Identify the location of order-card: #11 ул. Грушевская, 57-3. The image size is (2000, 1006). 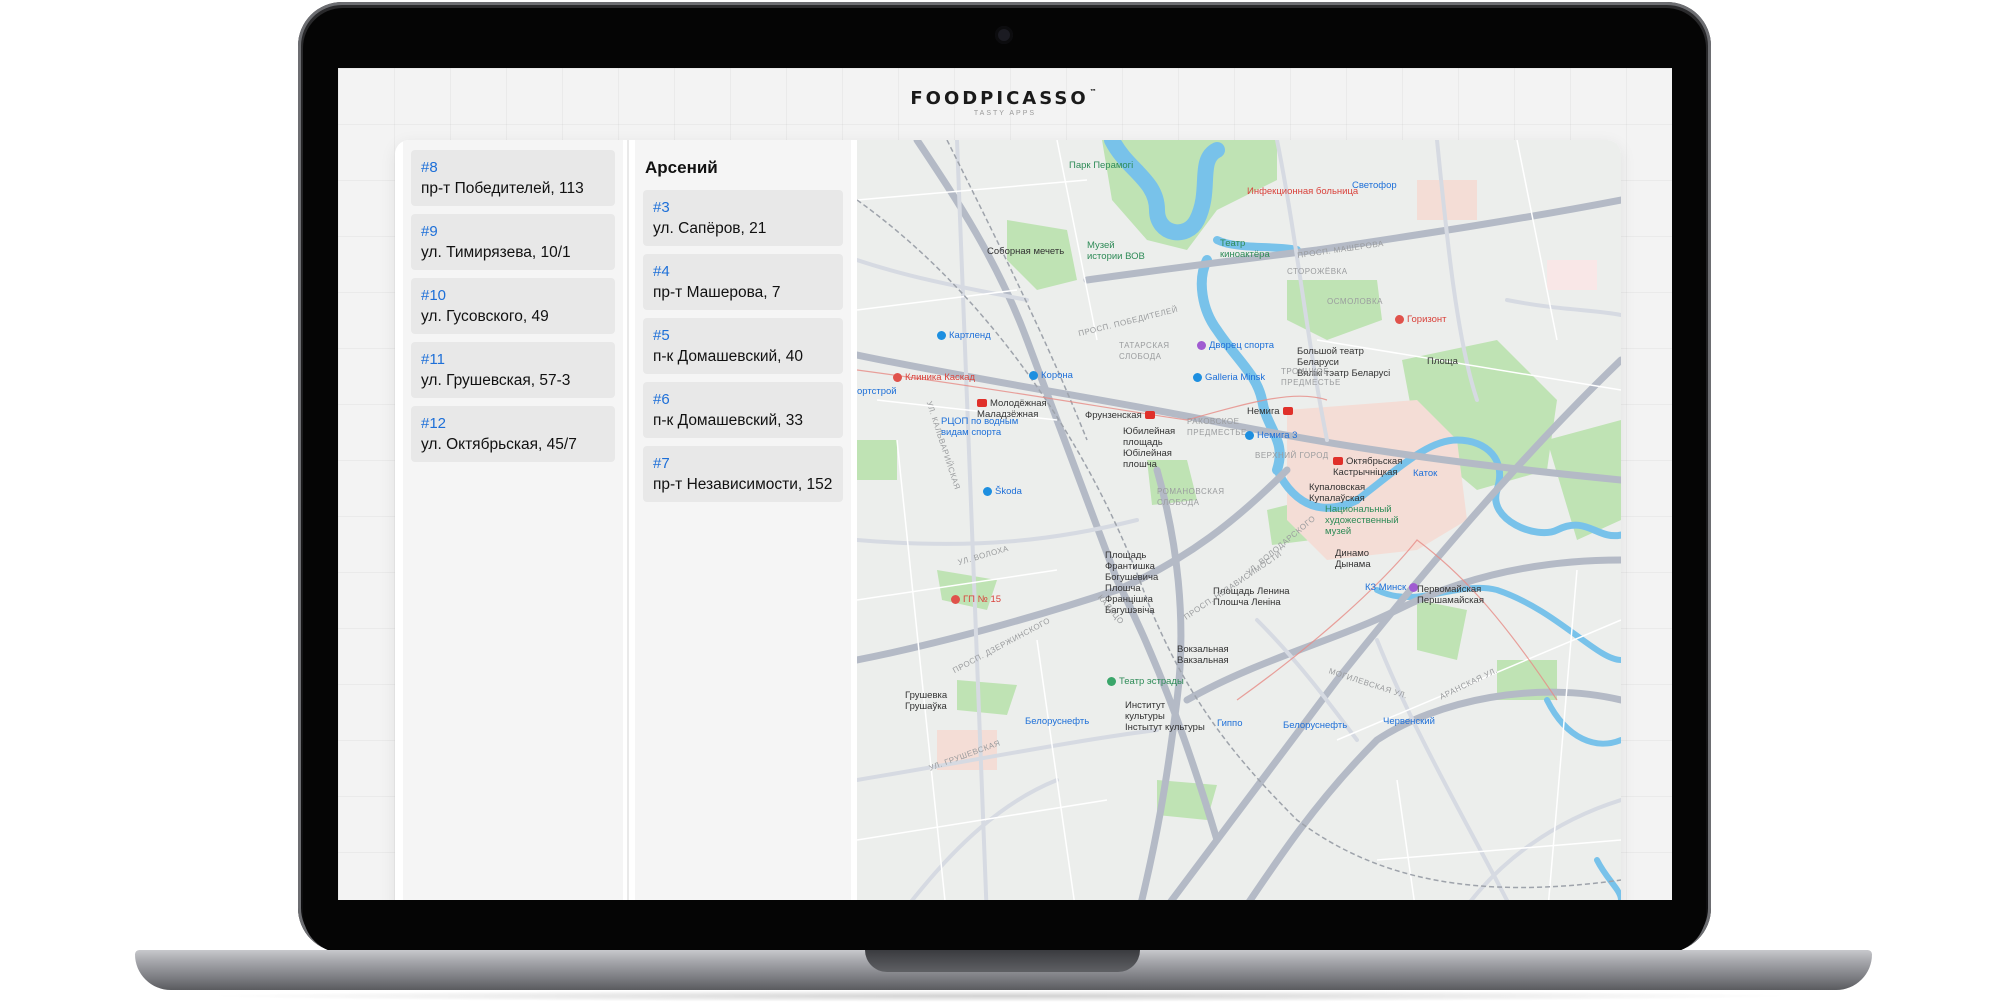
(513, 370).